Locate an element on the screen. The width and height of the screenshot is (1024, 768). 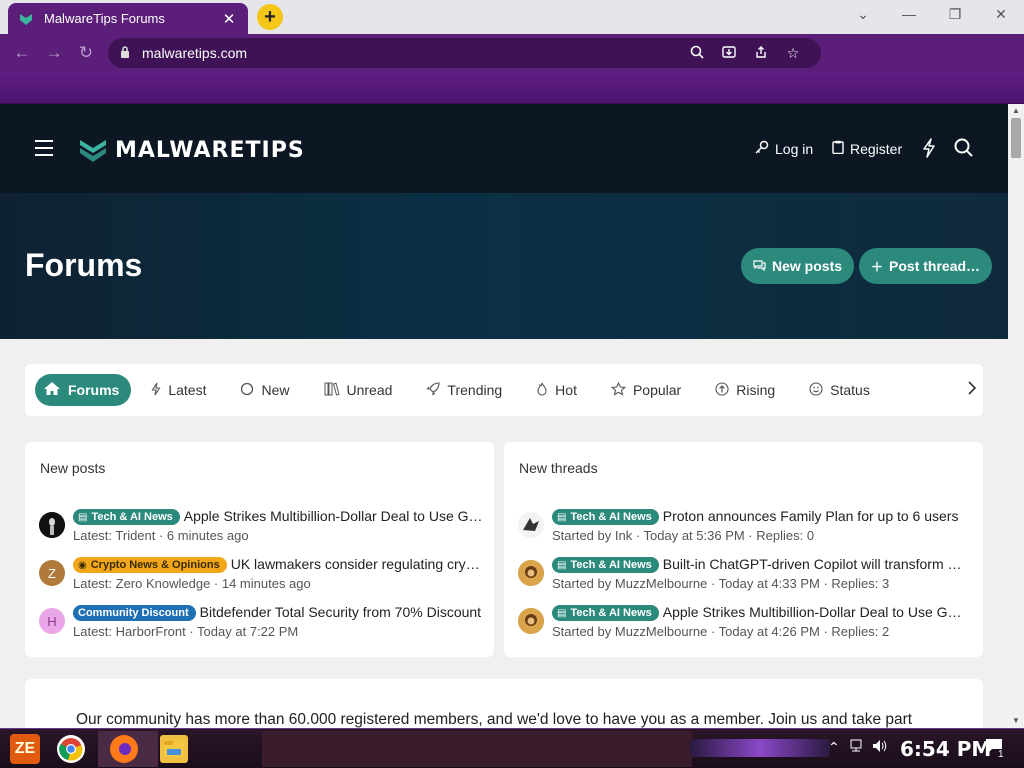
tab-unread: Unread is located at coordinates (358, 390).